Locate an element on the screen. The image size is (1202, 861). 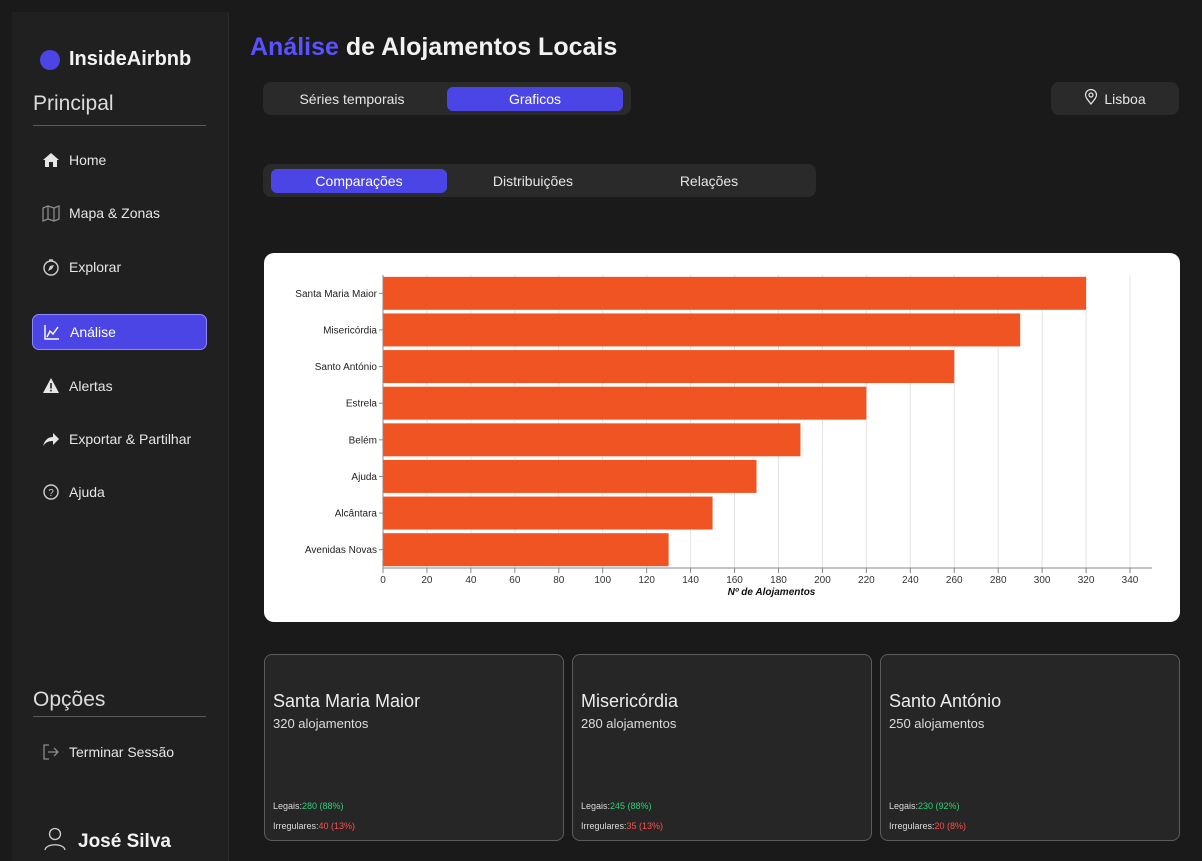
x-tick-label: 260 is located at coordinates (954, 580).